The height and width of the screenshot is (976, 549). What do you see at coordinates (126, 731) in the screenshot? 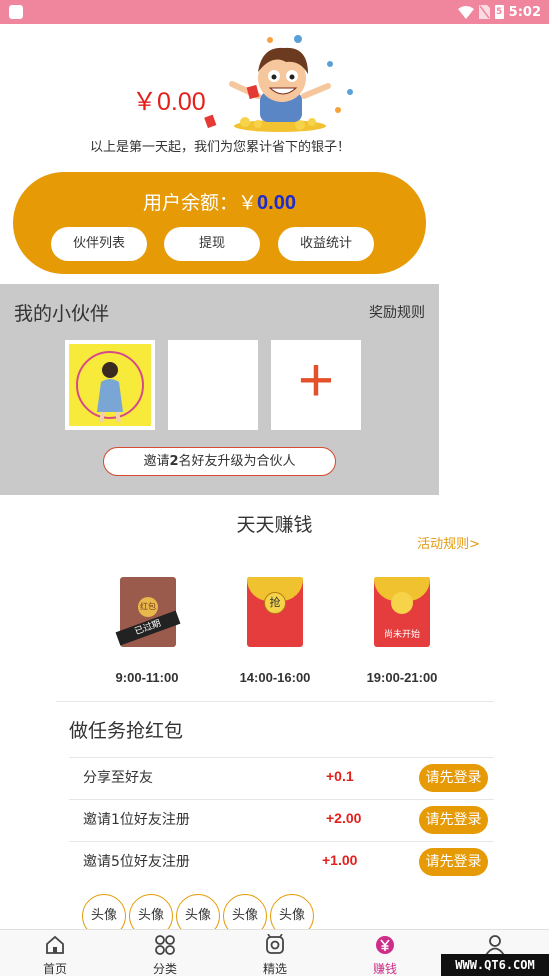
I see `tasks-title: 做任务抢红包` at bounding box center [126, 731].